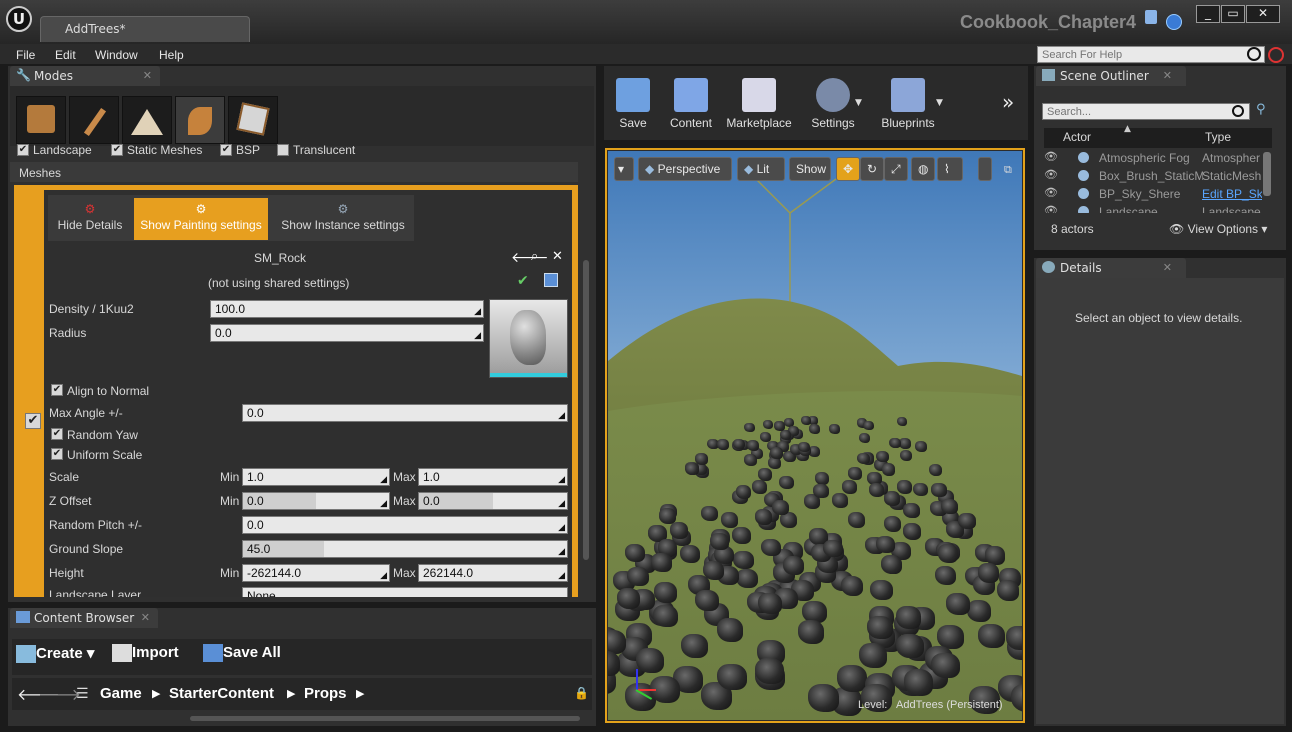 This screenshot has width=1292, height=732. Describe the element at coordinates (1153, 194) in the screenshot. I see `outliner-row: 👁 BP_Sky_Shere Edit BP_Sk` at that location.